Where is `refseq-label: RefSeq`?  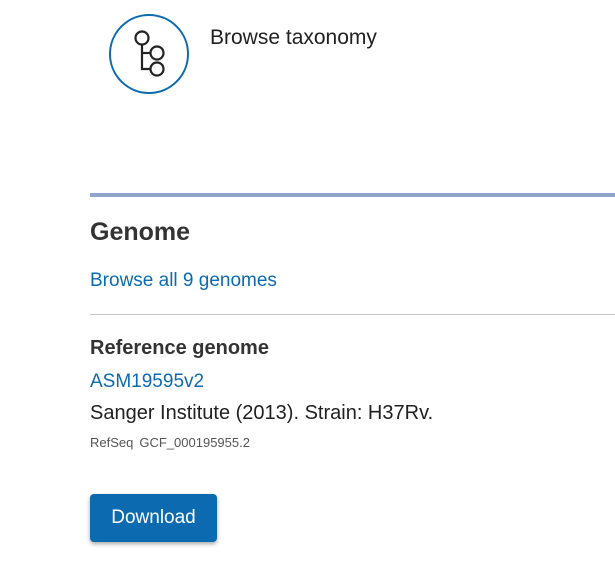 refseq-label: RefSeq is located at coordinates (112, 442).